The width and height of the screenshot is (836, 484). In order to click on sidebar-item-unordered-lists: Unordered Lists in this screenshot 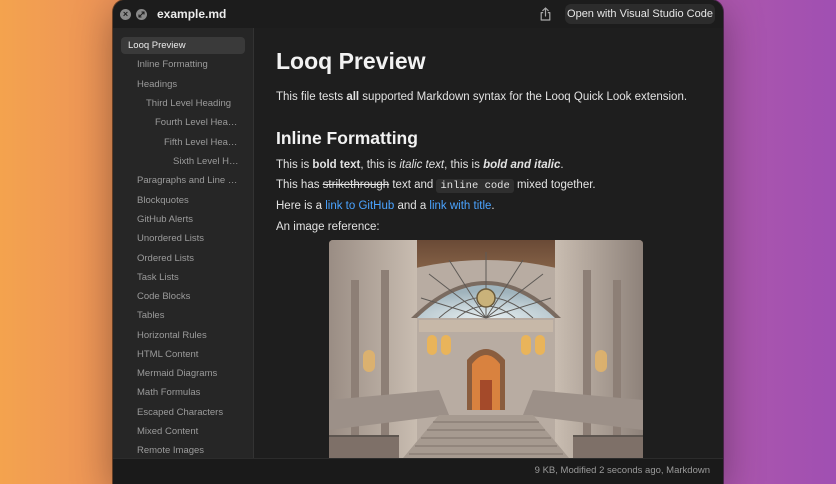, I will do `click(183, 238)`.